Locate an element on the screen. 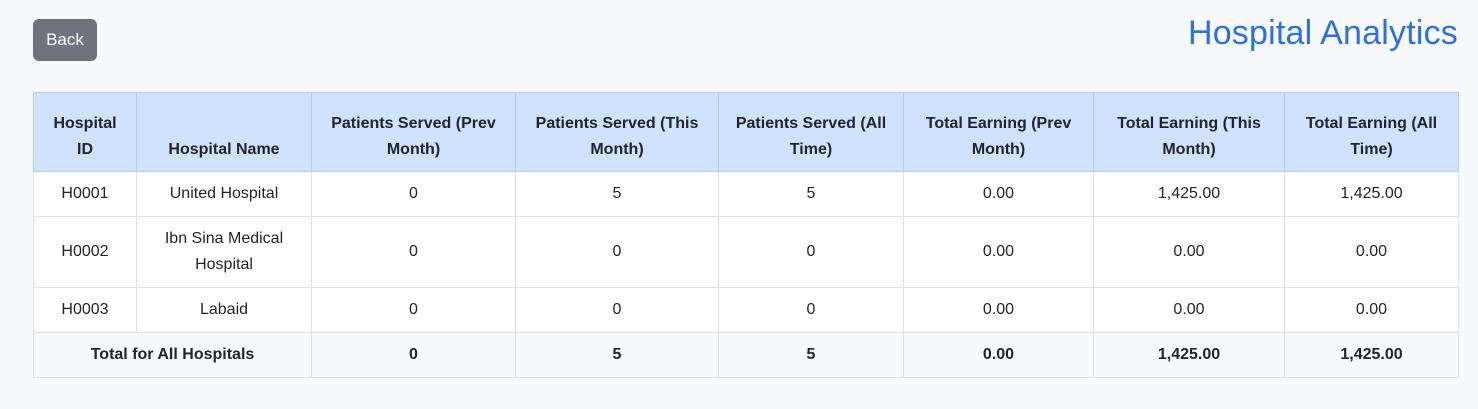 Image resolution: width=1478 pixels, height=409 pixels. column-header-earning-all-time: Total Earning (All Time) is located at coordinates (1371, 132).